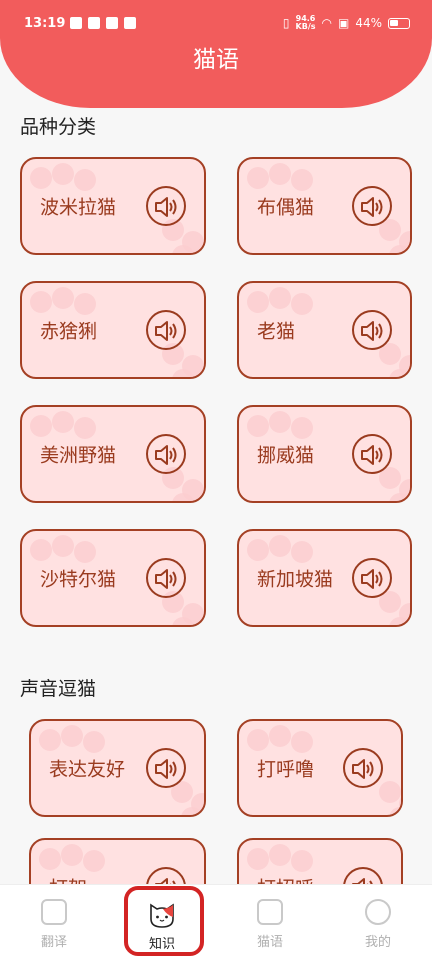 Image resolution: width=432 pixels, height=964 pixels. What do you see at coordinates (270, 912) in the screenshot?
I see `cat-language-icon` at bounding box center [270, 912].